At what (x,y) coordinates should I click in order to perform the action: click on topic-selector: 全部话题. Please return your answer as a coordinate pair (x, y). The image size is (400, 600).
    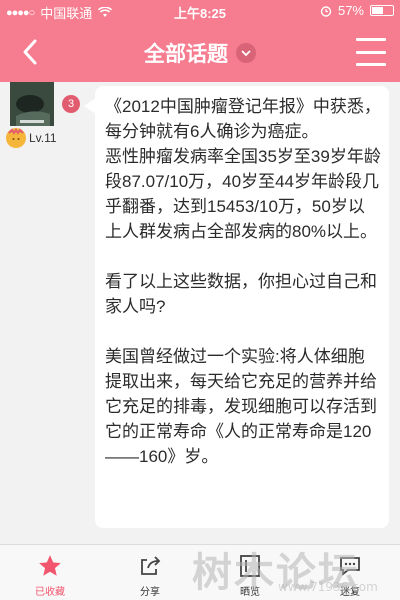
    Looking at the image, I should click on (200, 53).